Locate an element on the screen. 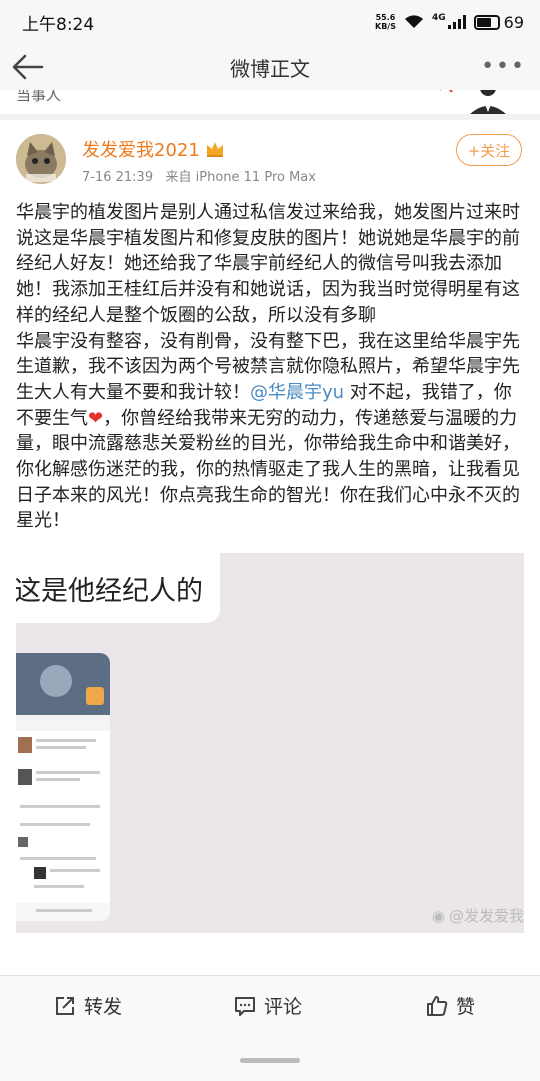  repost-button: 转发 is located at coordinates (88, 1005).